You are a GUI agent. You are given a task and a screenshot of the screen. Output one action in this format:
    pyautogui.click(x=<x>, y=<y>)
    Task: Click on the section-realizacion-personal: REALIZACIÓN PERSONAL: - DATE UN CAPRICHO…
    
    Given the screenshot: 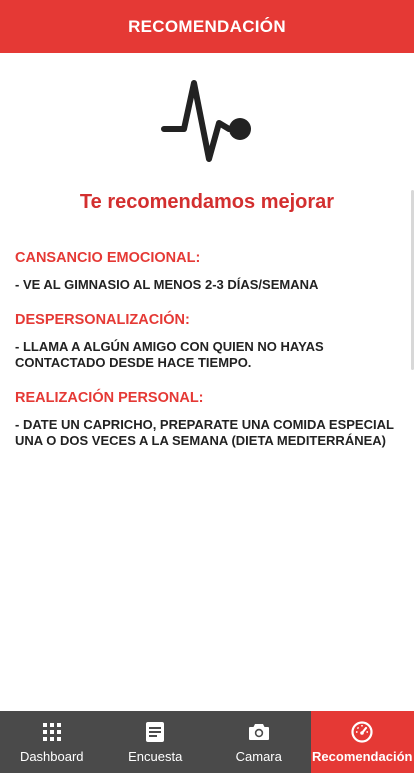 What is the action you would take?
    pyautogui.click(x=207, y=419)
    